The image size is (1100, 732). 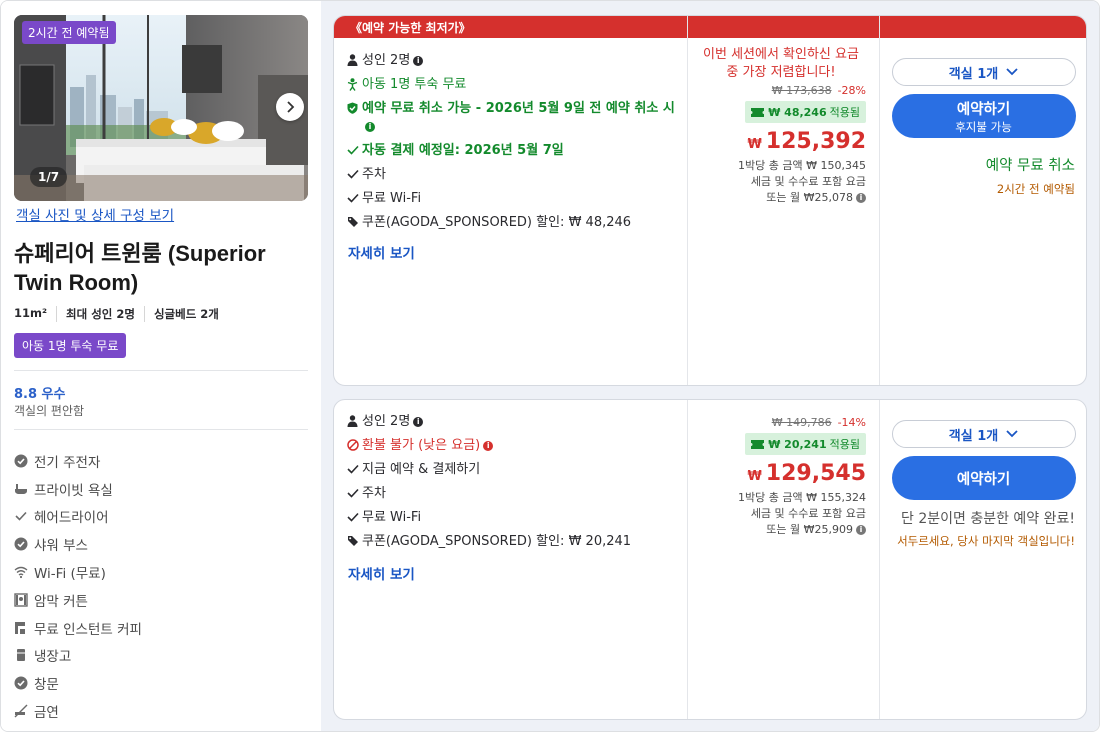 What do you see at coordinates (851, 422) in the screenshot?
I see `discount-percent: -14%` at bounding box center [851, 422].